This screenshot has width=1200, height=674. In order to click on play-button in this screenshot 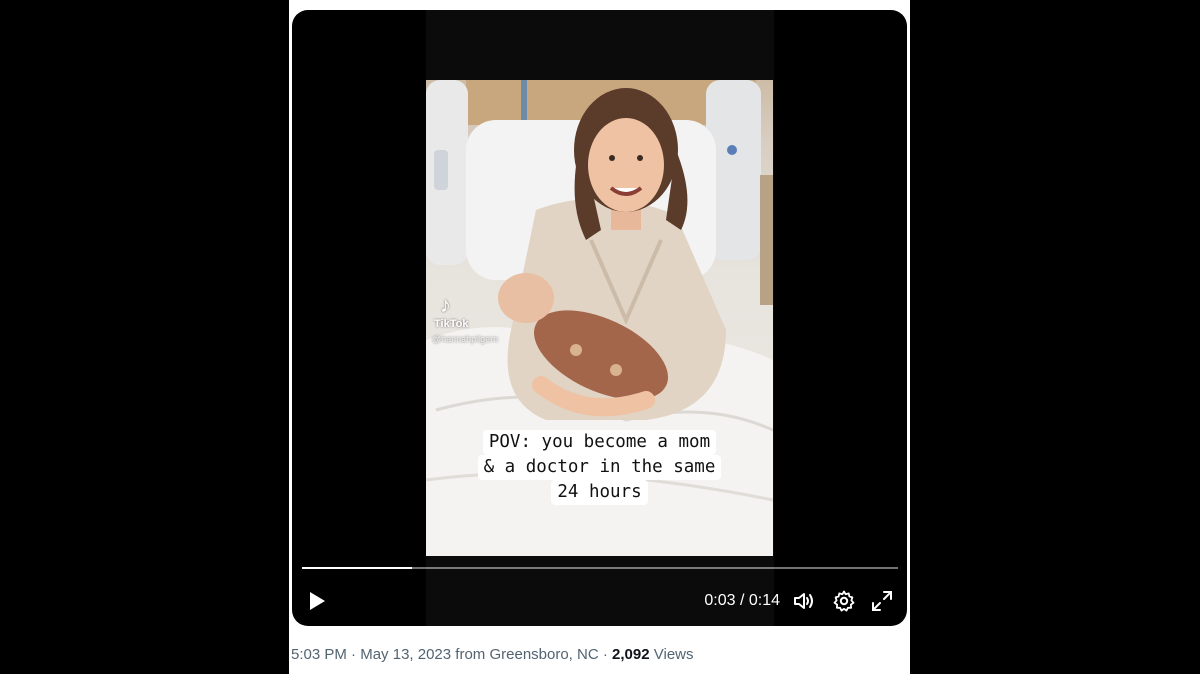, I will do `click(316, 601)`.